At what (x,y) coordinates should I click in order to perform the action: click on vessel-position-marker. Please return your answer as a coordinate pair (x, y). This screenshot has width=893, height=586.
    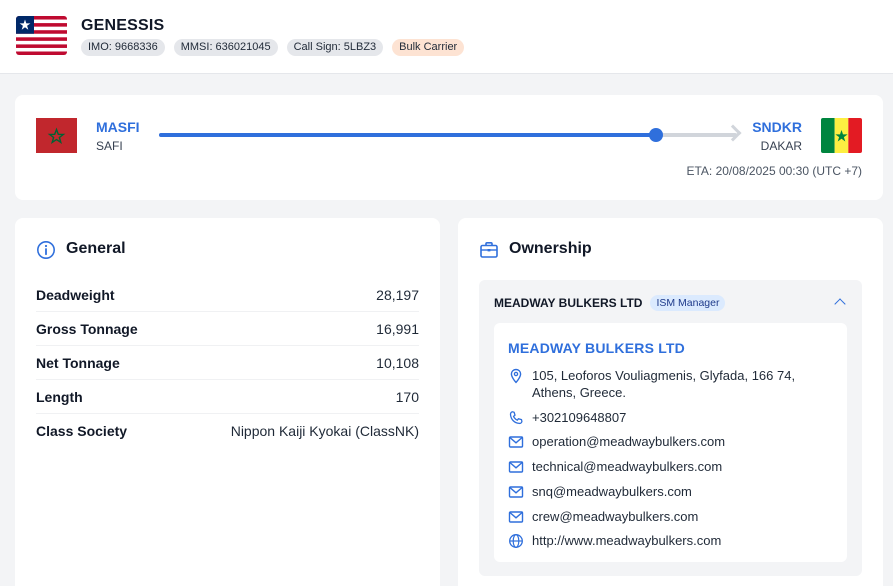
    Looking at the image, I should click on (656, 135).